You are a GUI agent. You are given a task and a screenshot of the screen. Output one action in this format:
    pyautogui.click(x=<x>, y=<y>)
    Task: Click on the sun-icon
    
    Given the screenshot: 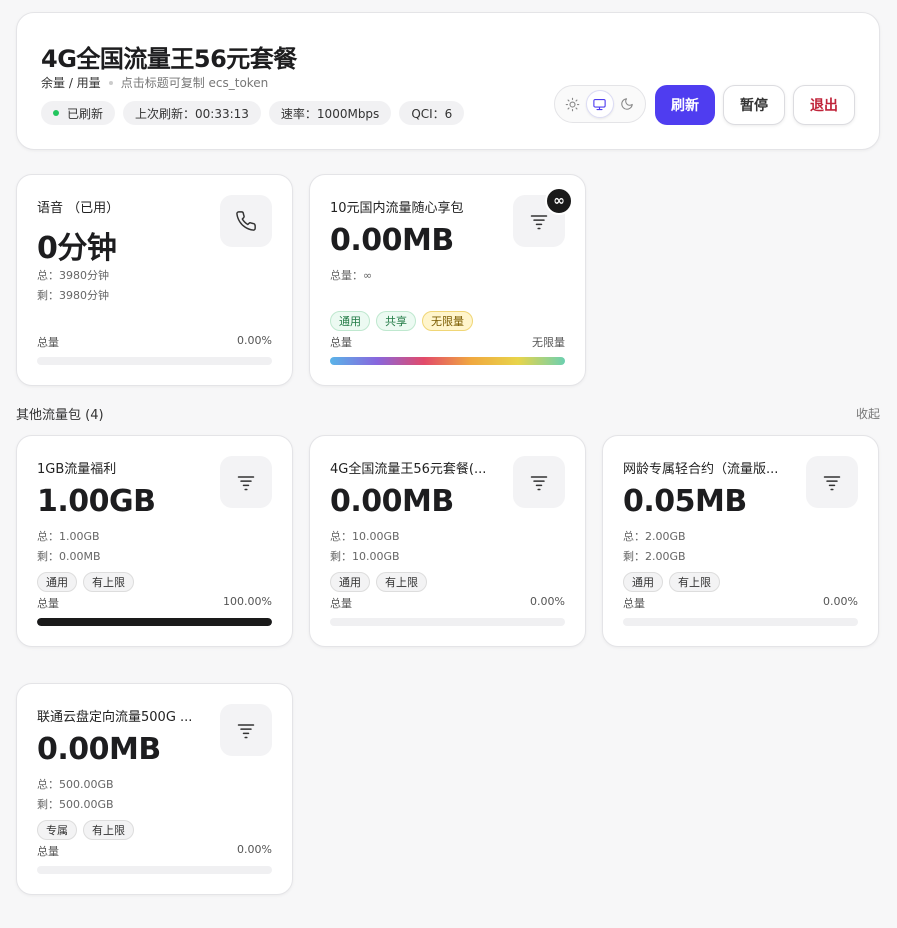 What is the action you would take?
    pyautogui.click(x=572, y=104)
    